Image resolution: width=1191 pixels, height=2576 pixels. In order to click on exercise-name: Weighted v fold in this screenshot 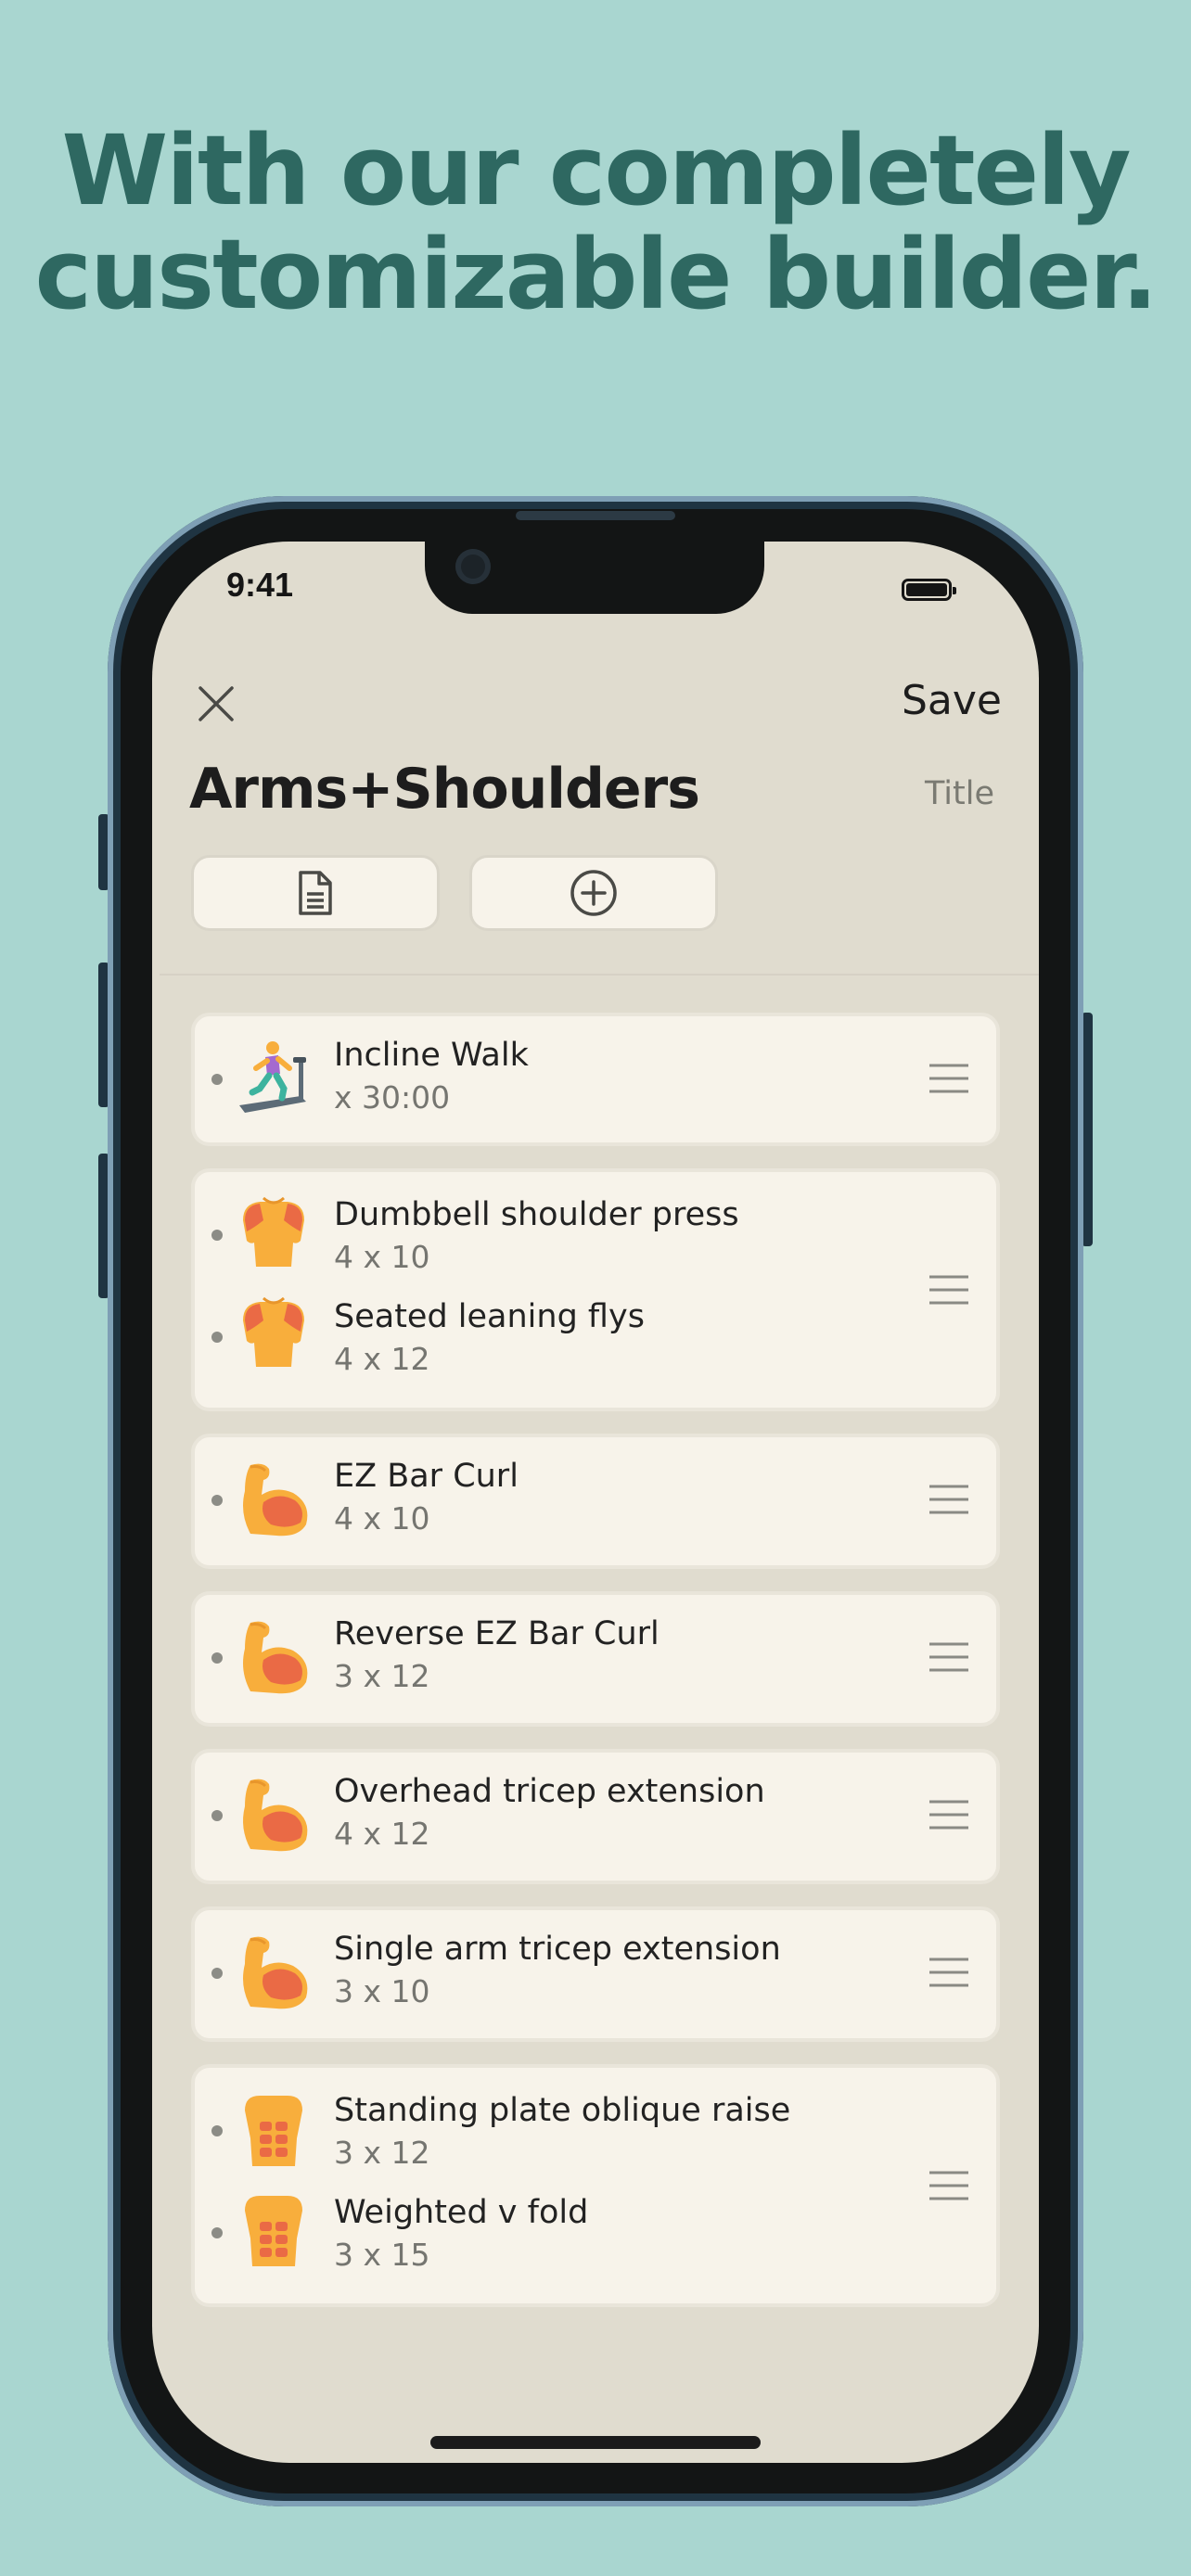, I will do `click(462, 2212)`.